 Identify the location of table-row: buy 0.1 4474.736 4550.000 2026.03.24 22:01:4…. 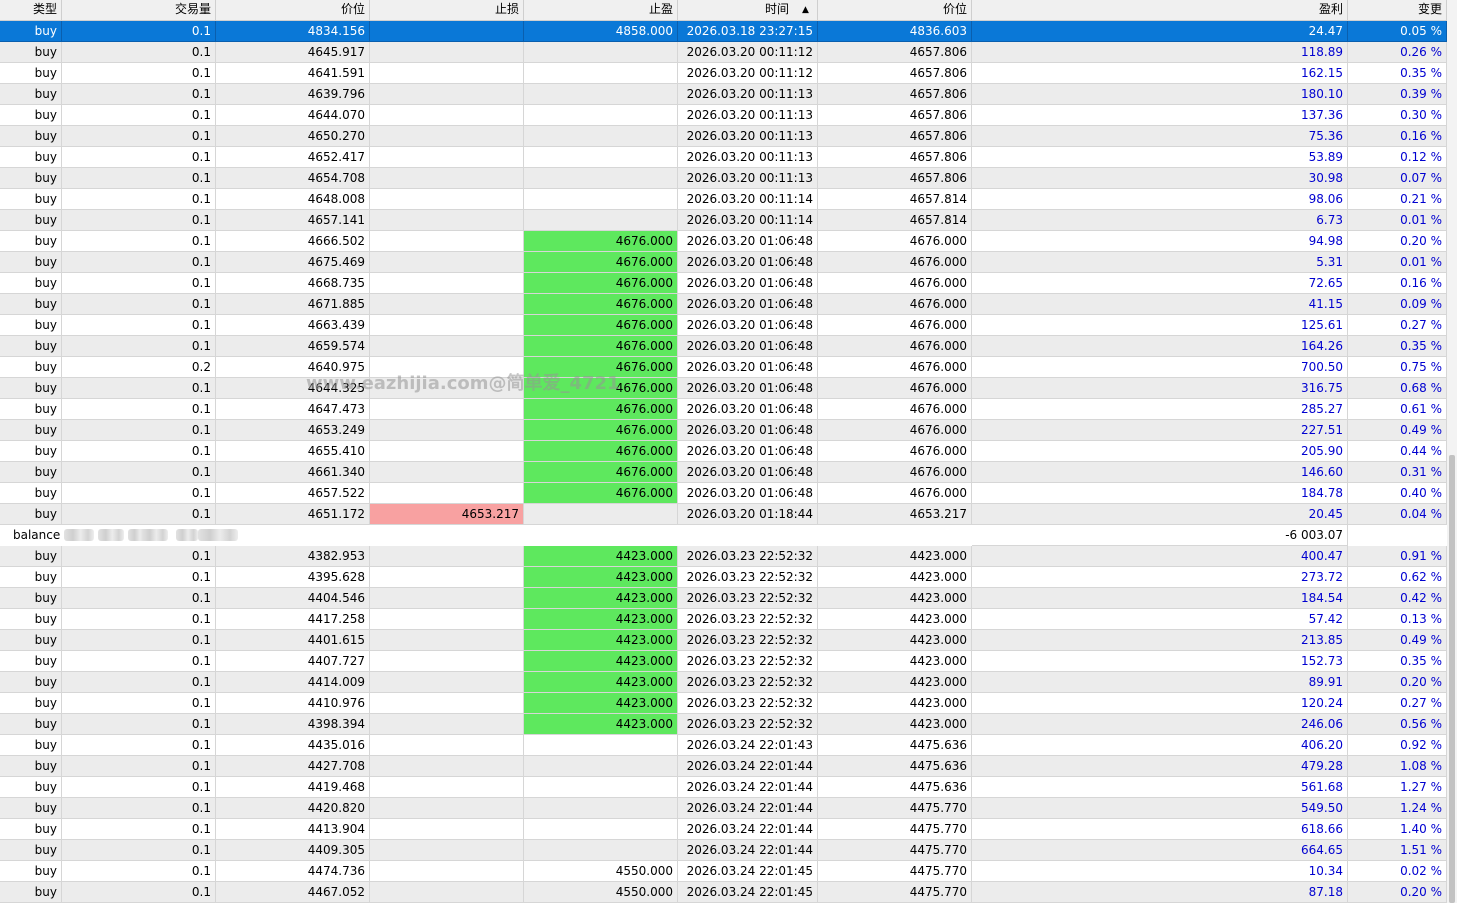
(723, 871).